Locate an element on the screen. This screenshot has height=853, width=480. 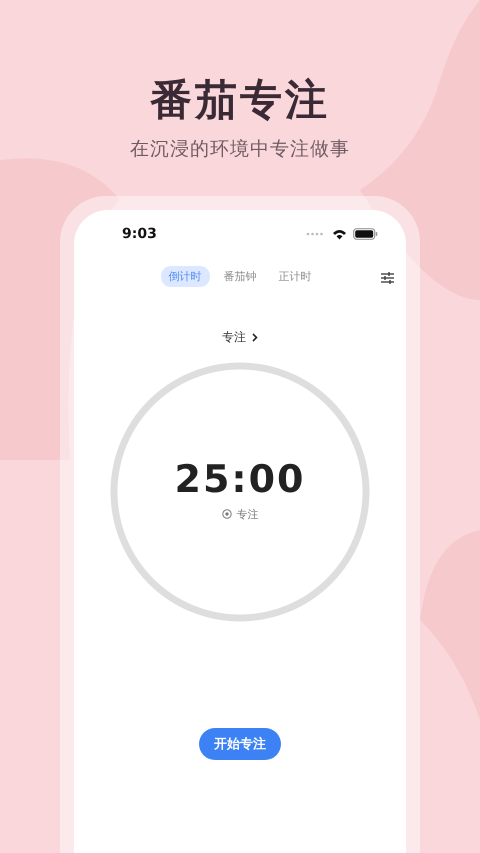
signal-icon is located at coordinates (315, 234).